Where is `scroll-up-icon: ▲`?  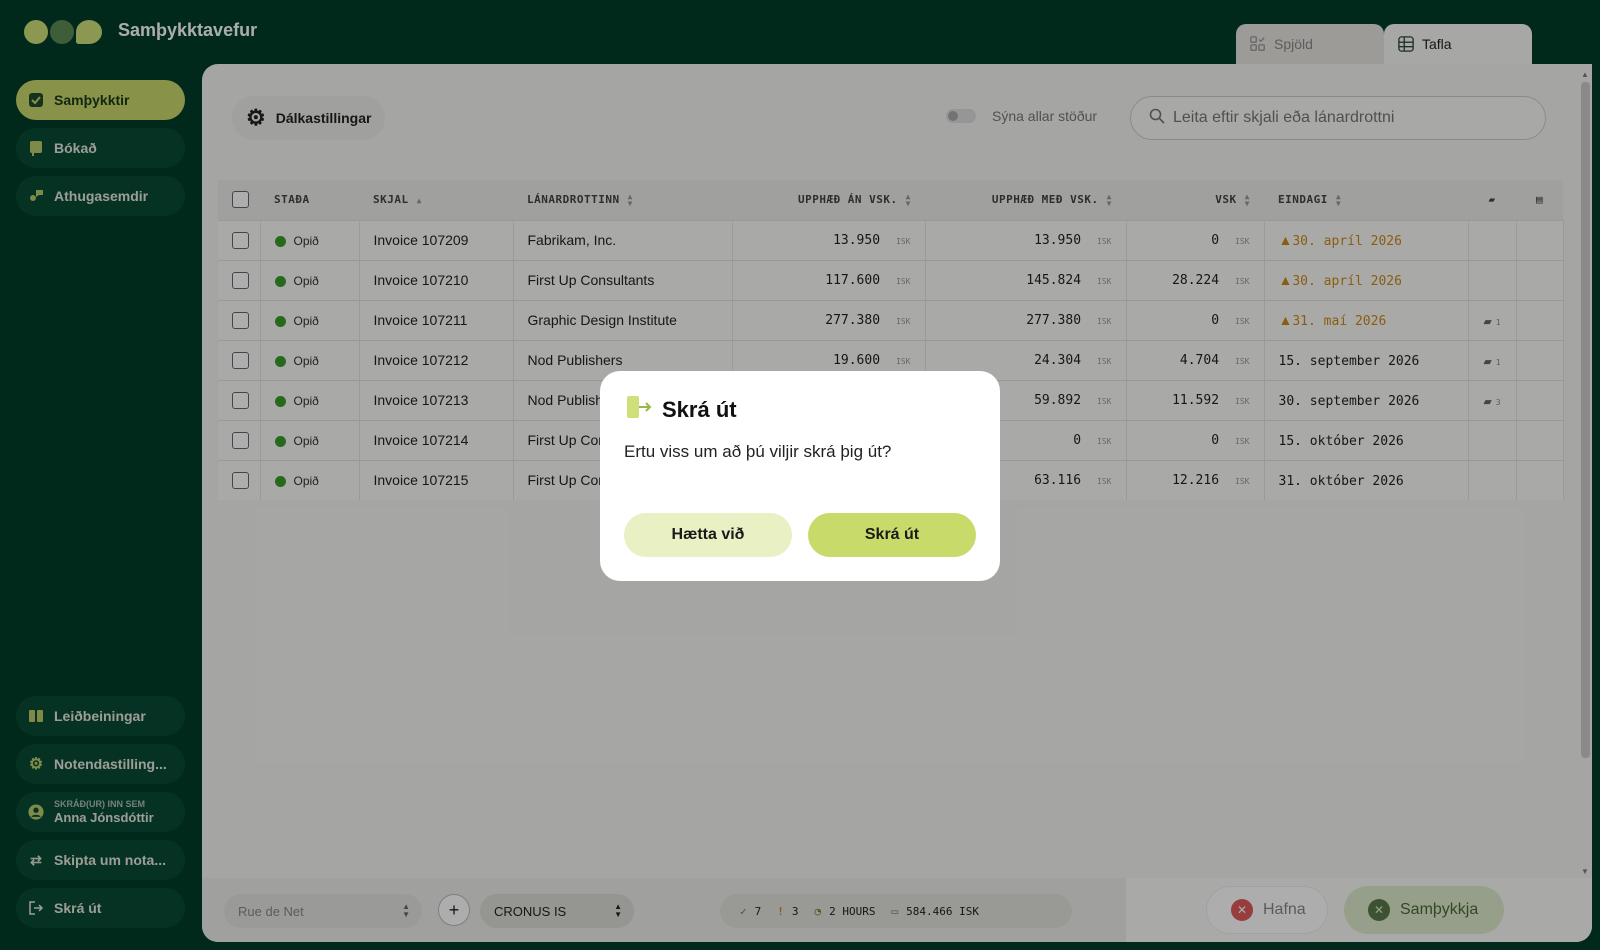
scroll-up-icon: ▲ is located at coordinates (1585, 74).